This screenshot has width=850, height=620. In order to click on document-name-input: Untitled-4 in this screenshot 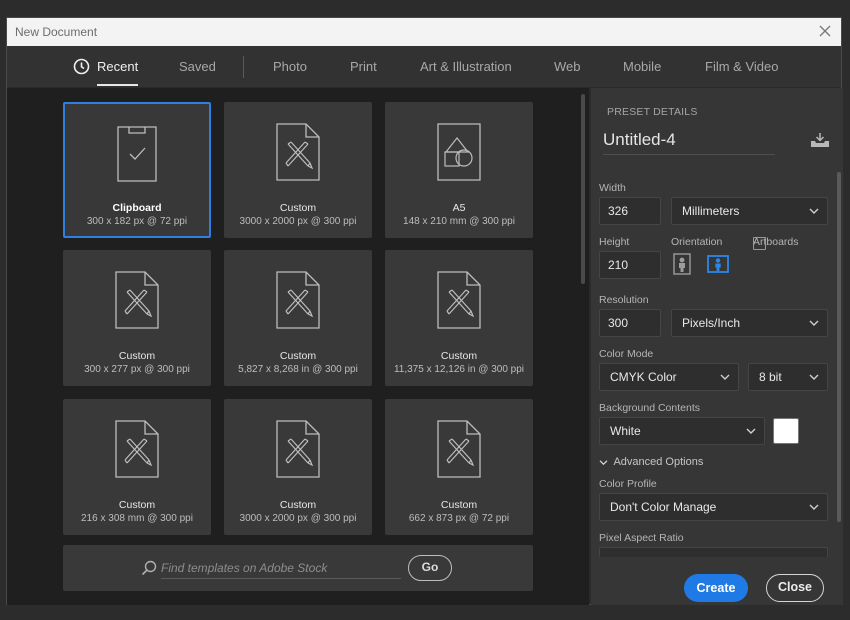, I will do `click(689, 142)`.